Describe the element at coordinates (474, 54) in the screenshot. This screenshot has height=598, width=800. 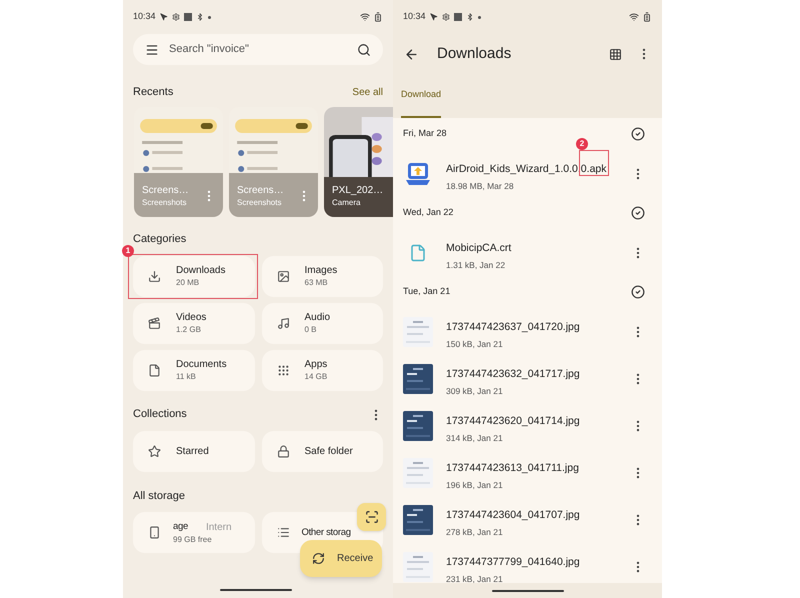
I see `page-title: Downloads` at that location.